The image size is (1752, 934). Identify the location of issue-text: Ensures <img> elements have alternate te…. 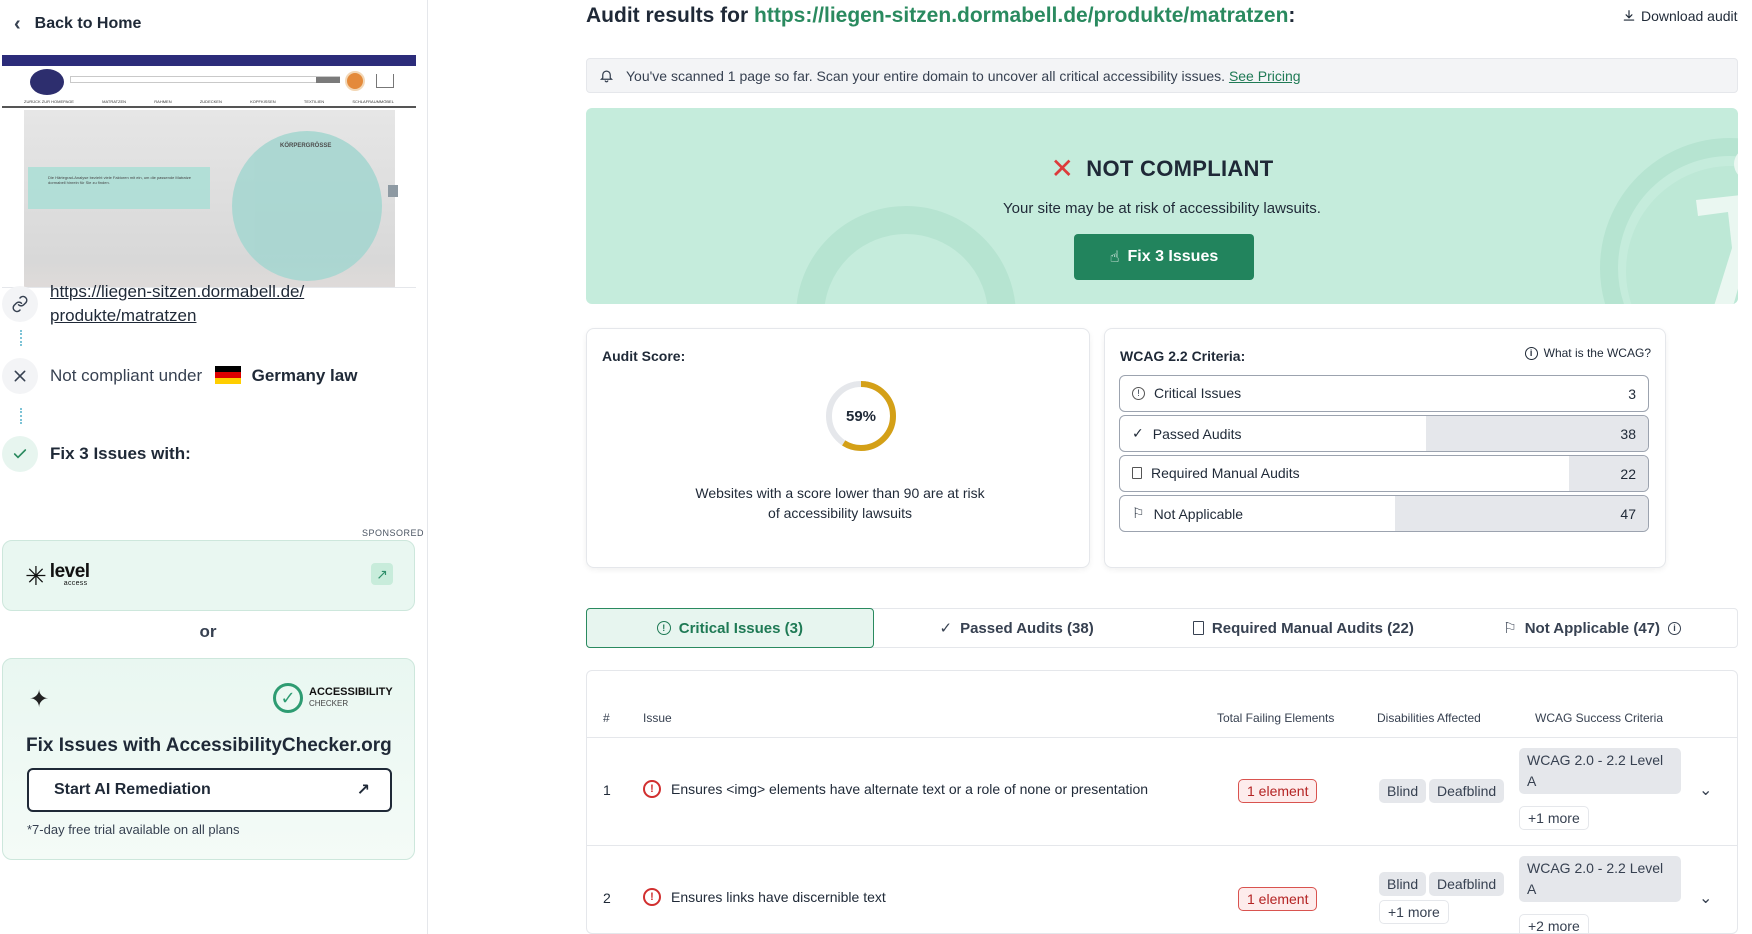
(910, 789).